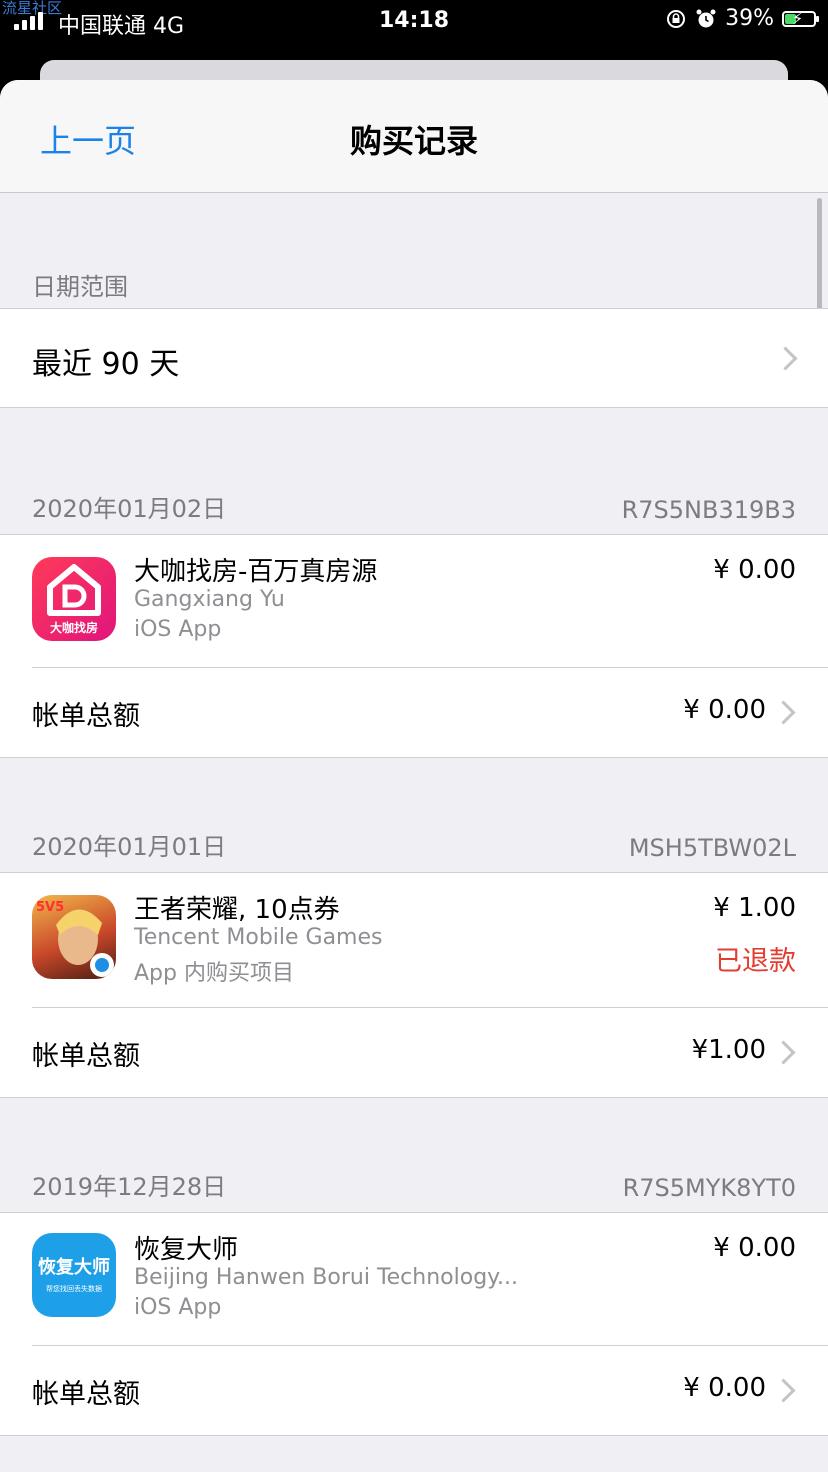  Describe the element at coordinates (129, 509) in the screenshot. I see `order-date: 2020年01月02日` at that location.